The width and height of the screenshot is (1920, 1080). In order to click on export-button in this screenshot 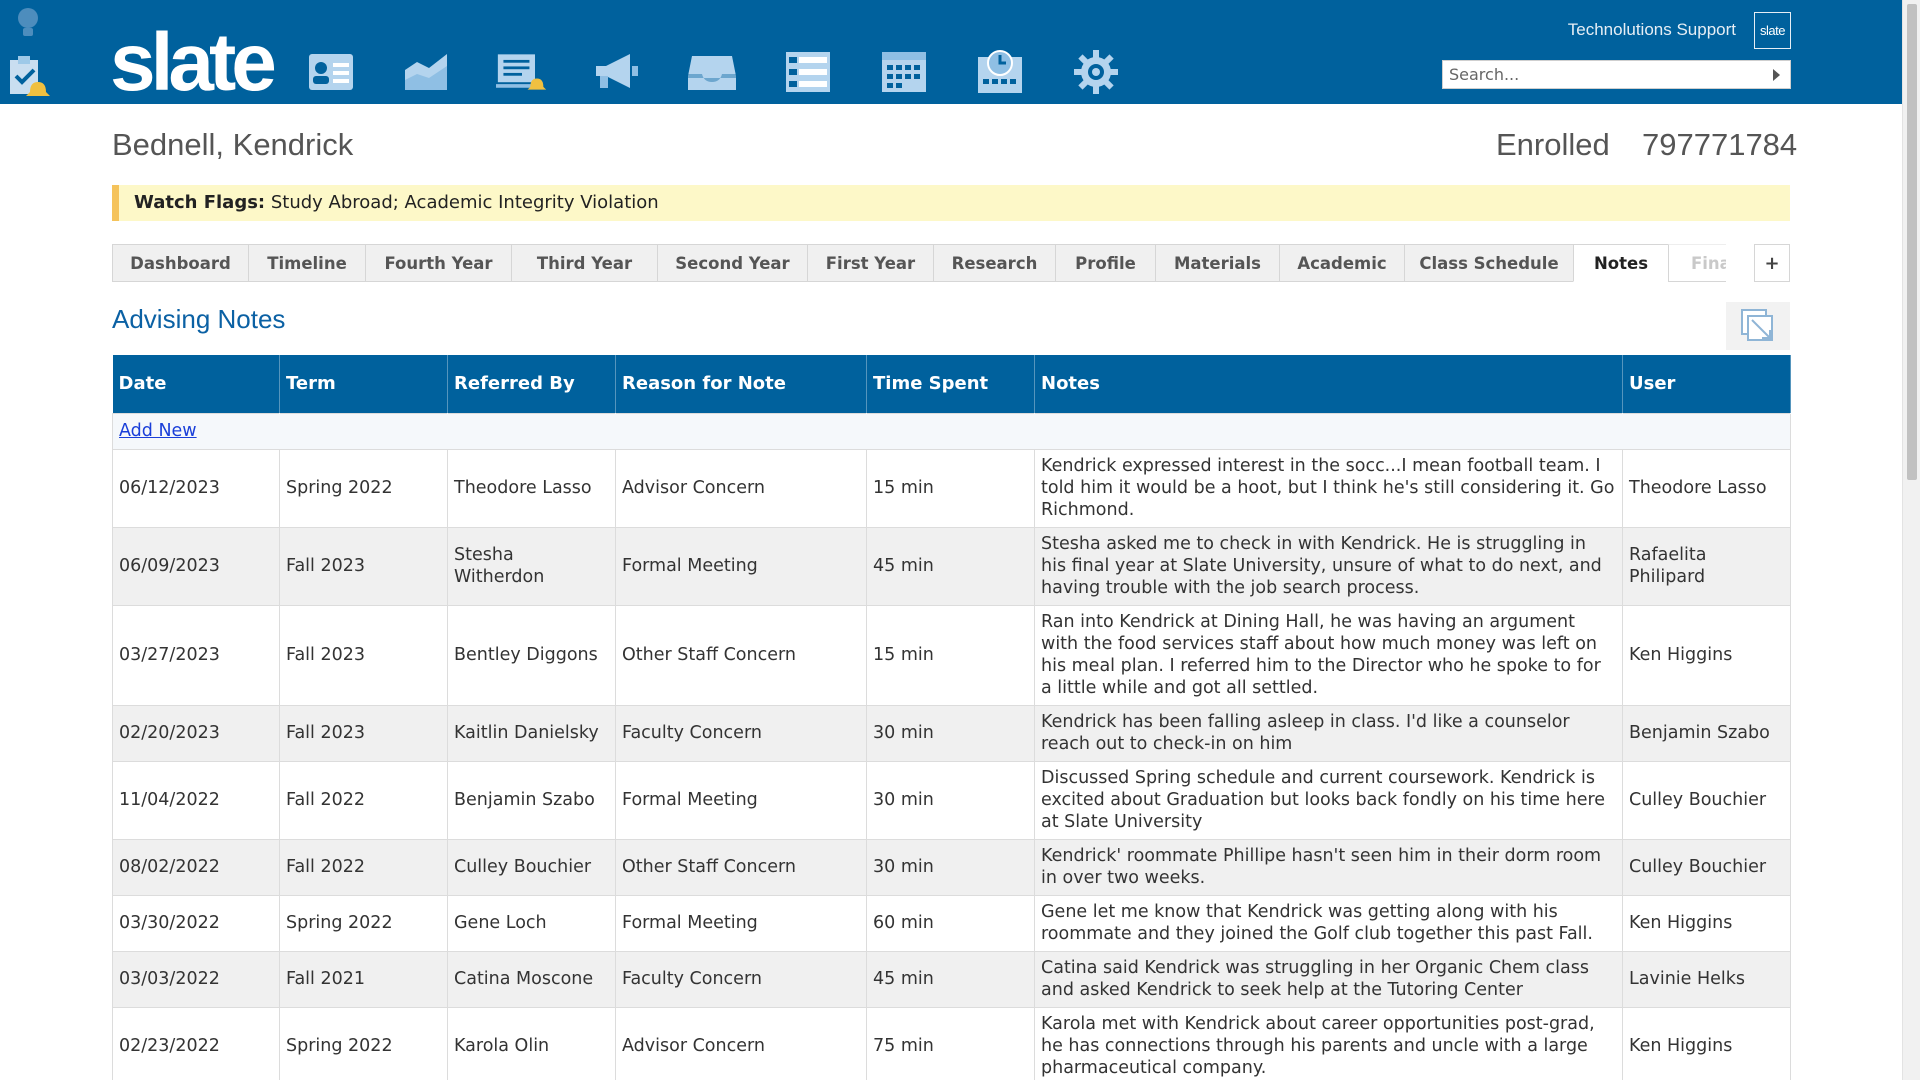, I will do `click(1758, 326)`.